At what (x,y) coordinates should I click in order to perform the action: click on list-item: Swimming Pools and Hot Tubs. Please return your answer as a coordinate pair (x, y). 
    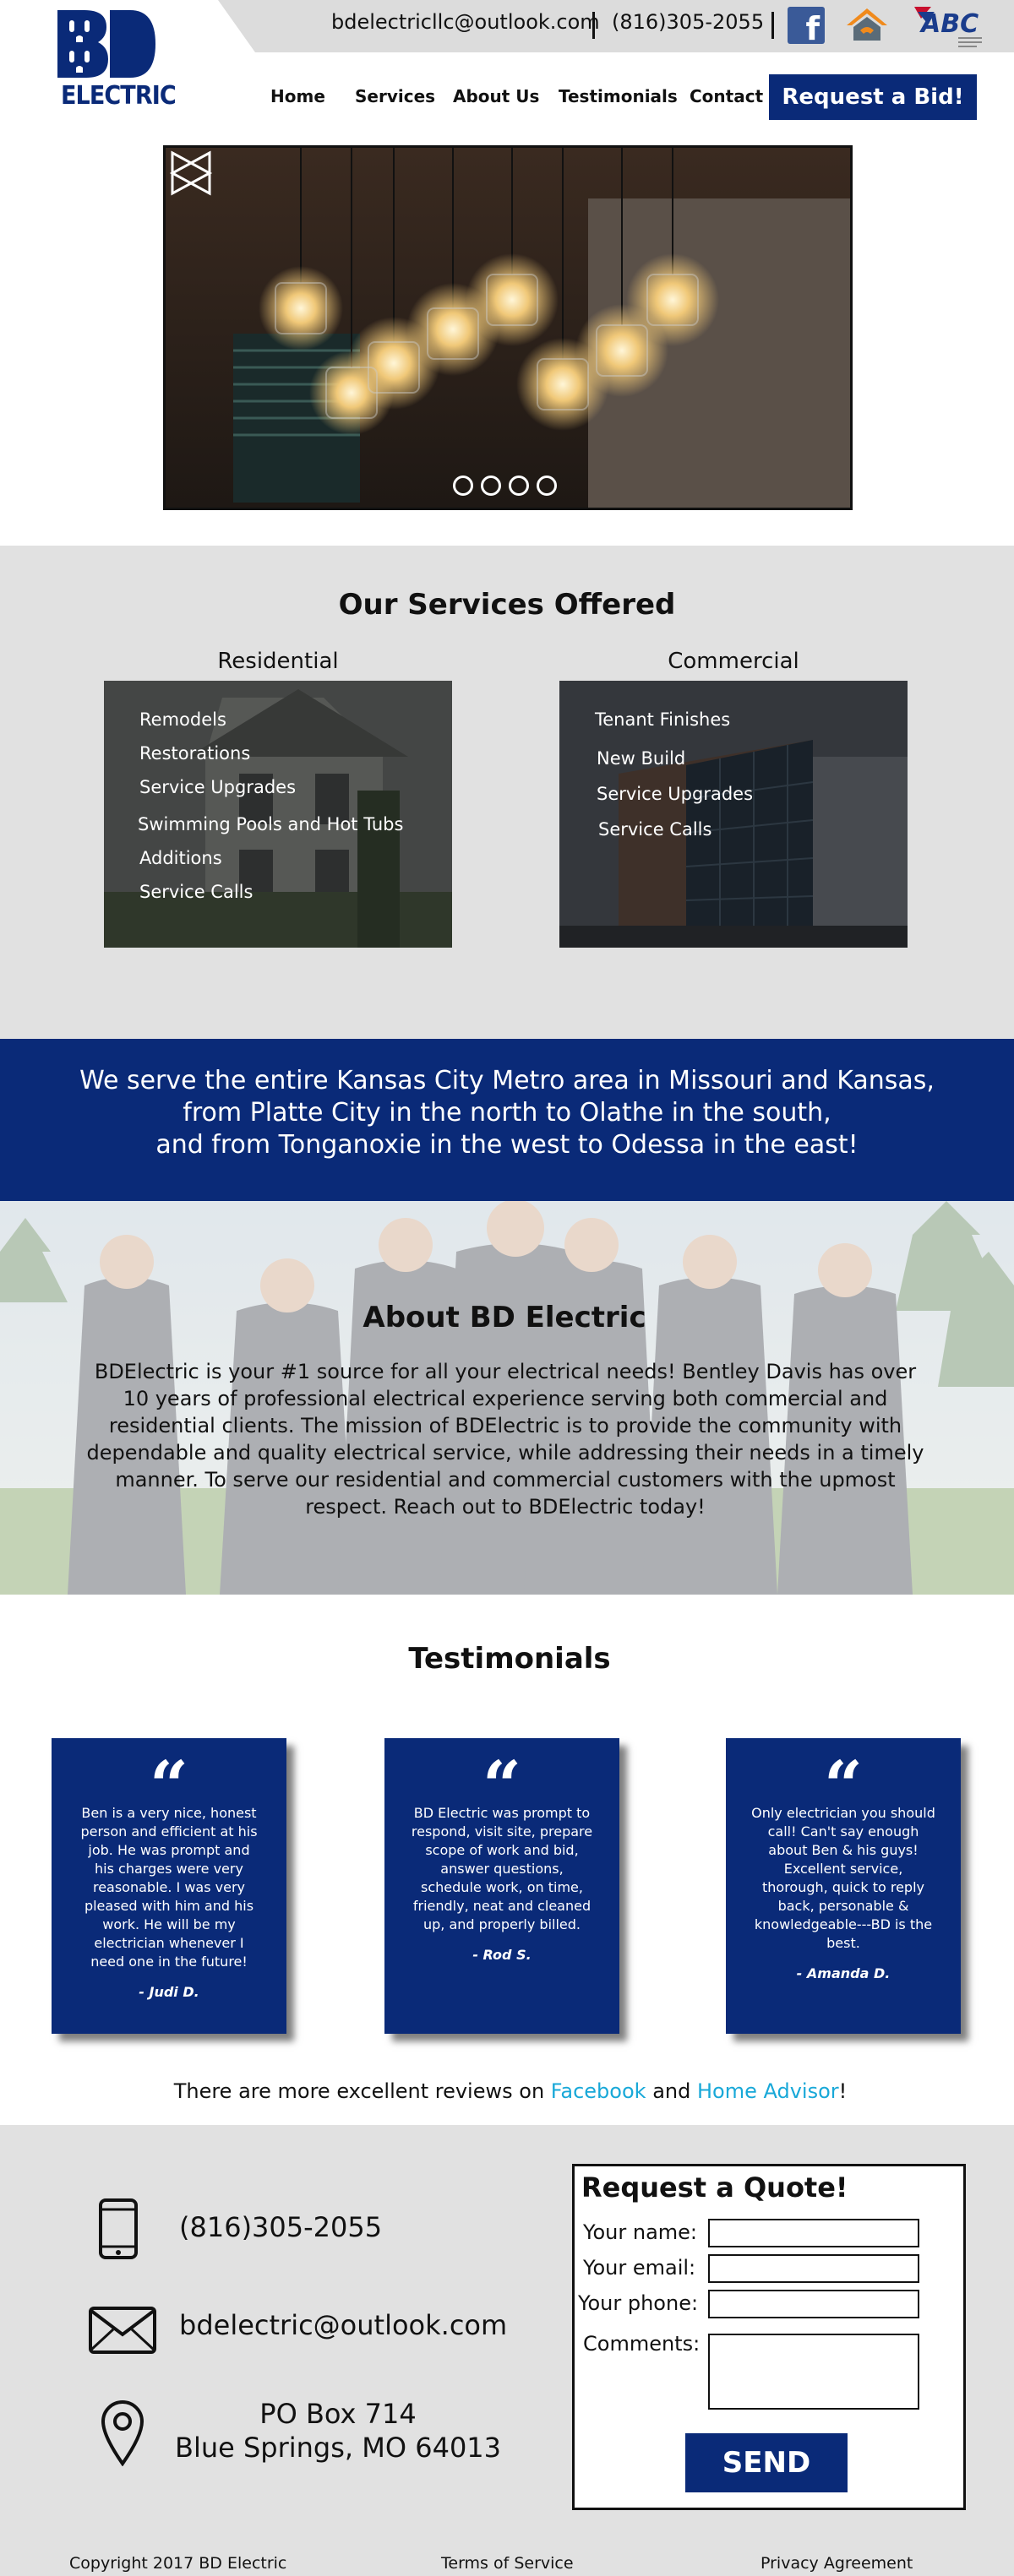
    Looking at the image, I should click on (271, 824).